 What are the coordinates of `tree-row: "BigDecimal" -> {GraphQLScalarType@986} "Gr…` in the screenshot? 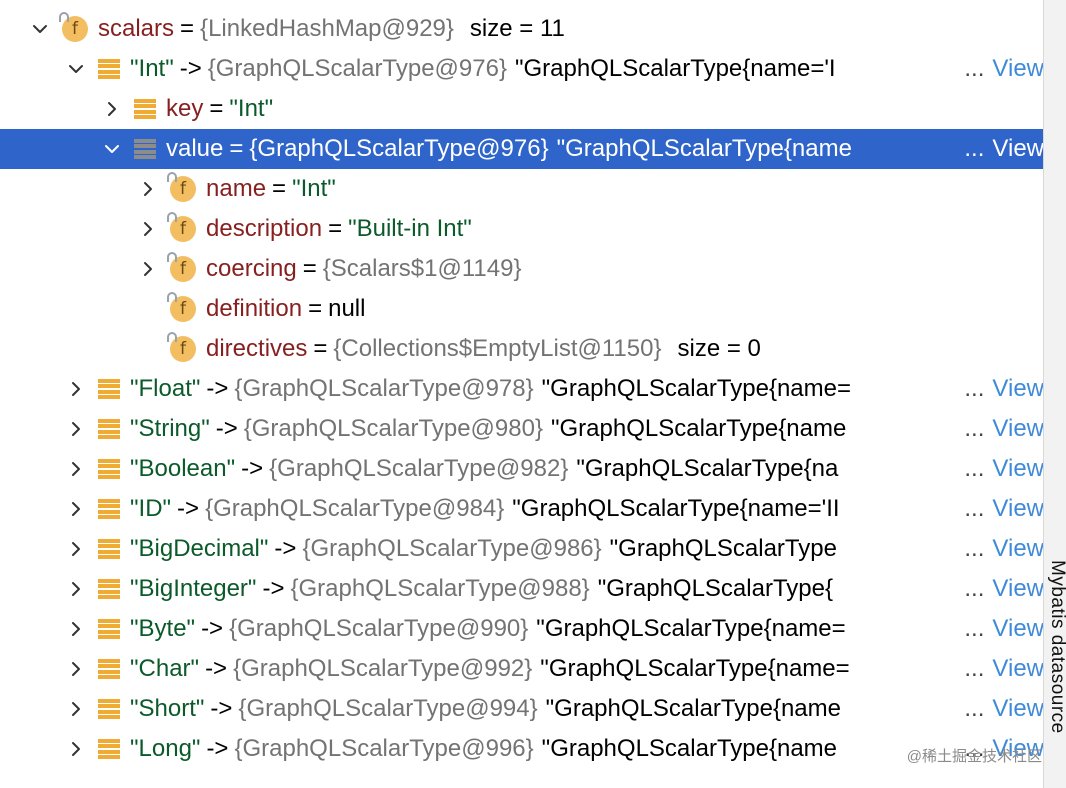 It's located at (522, 549).